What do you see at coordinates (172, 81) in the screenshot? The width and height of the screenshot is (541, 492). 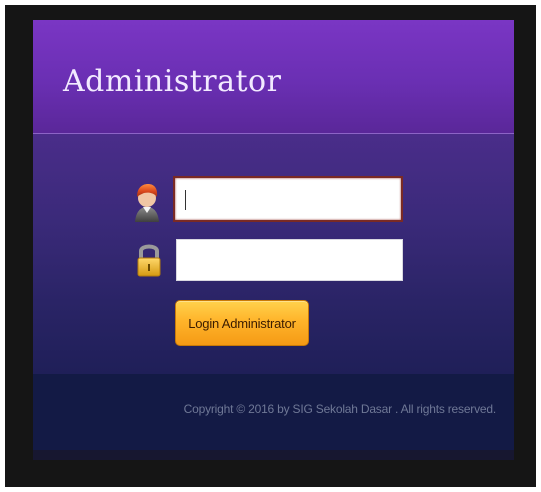 I see `page-title: Administrator` at bounding box center [172, 81].